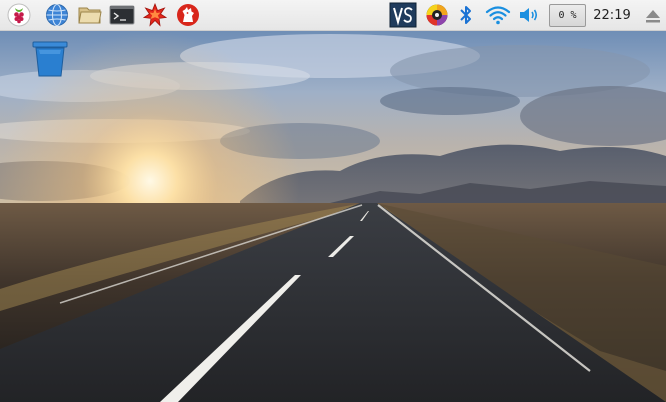 Image resolution: width=666 pixels, height=402 pixels. I want to click on wifi-tray-button, so click(498, 15).